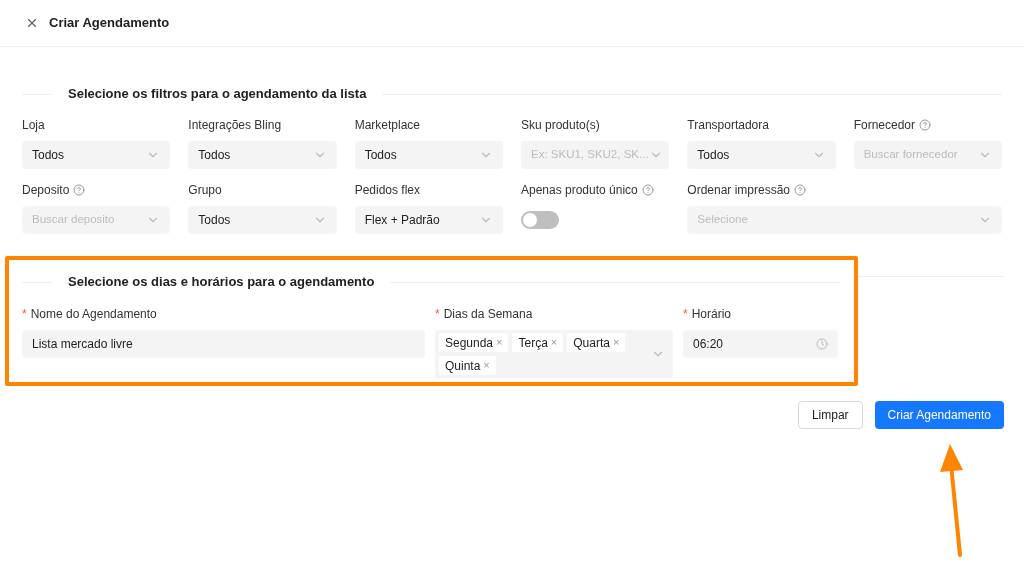  What do you see at coordinates (822, 344) in the screenshot?
I see `clock-icon` at bounding box center [822, 344].